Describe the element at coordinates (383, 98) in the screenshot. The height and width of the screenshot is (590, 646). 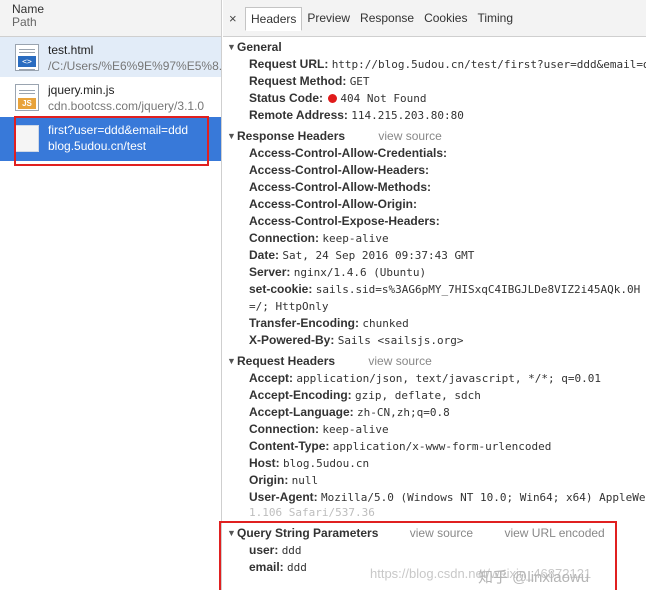
I see `header-value: 404 Not Found` at that location.